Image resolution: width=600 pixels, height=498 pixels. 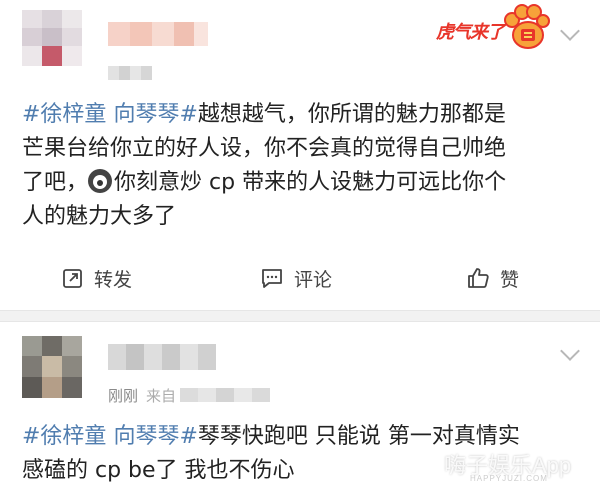 What do you see at coordinates (470, 32) in the screenshot?
I see `badge-text: 虎气来了` at bounding box center [470, 32].